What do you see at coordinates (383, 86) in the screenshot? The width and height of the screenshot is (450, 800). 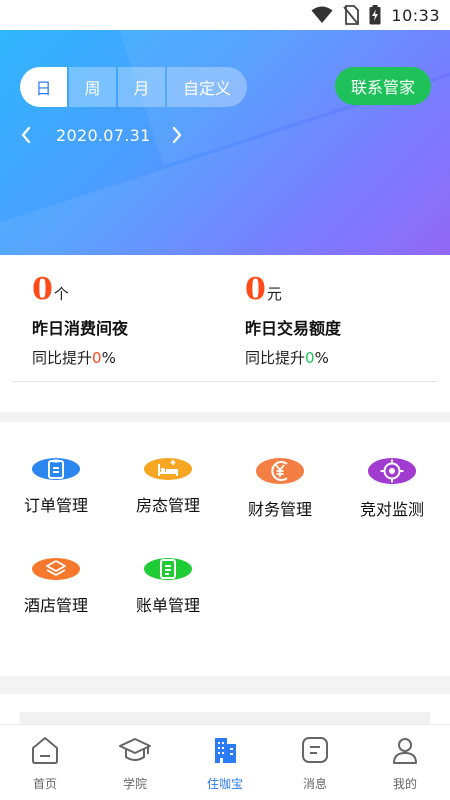 I see `contact-butler-button: 联系管家` at bounding box center [383, 86].